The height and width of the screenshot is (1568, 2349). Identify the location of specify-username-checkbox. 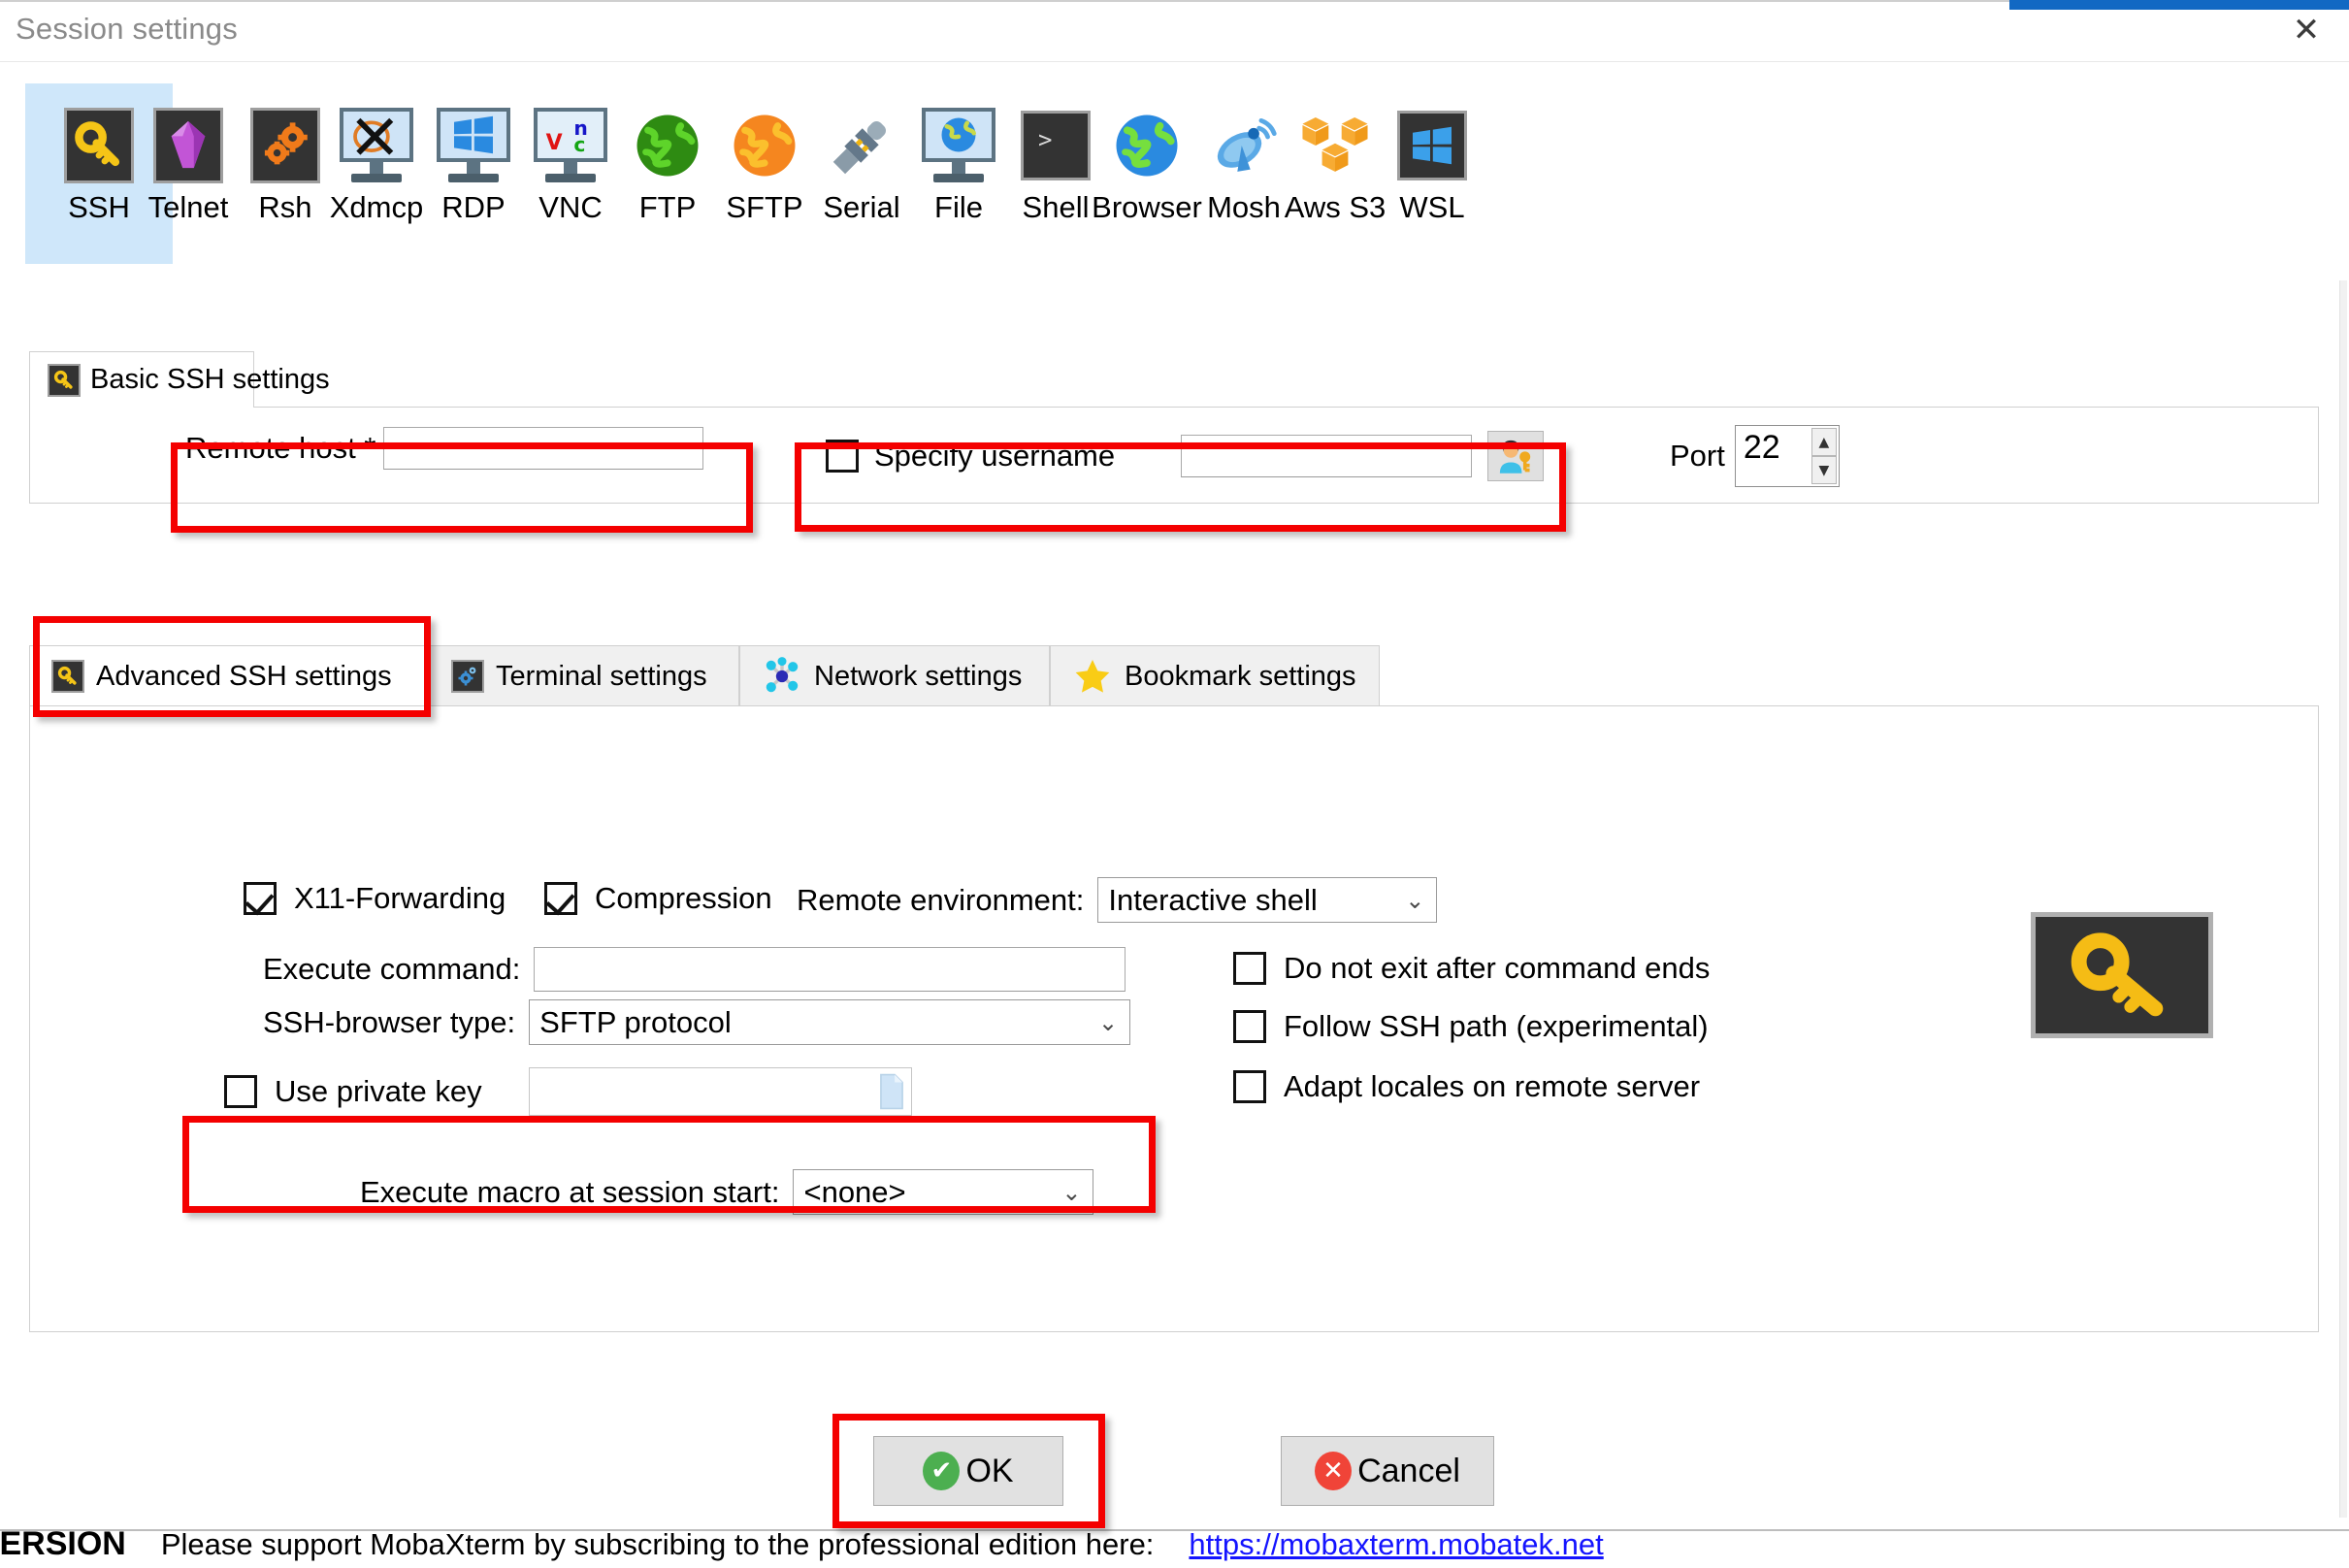
(842, 456).